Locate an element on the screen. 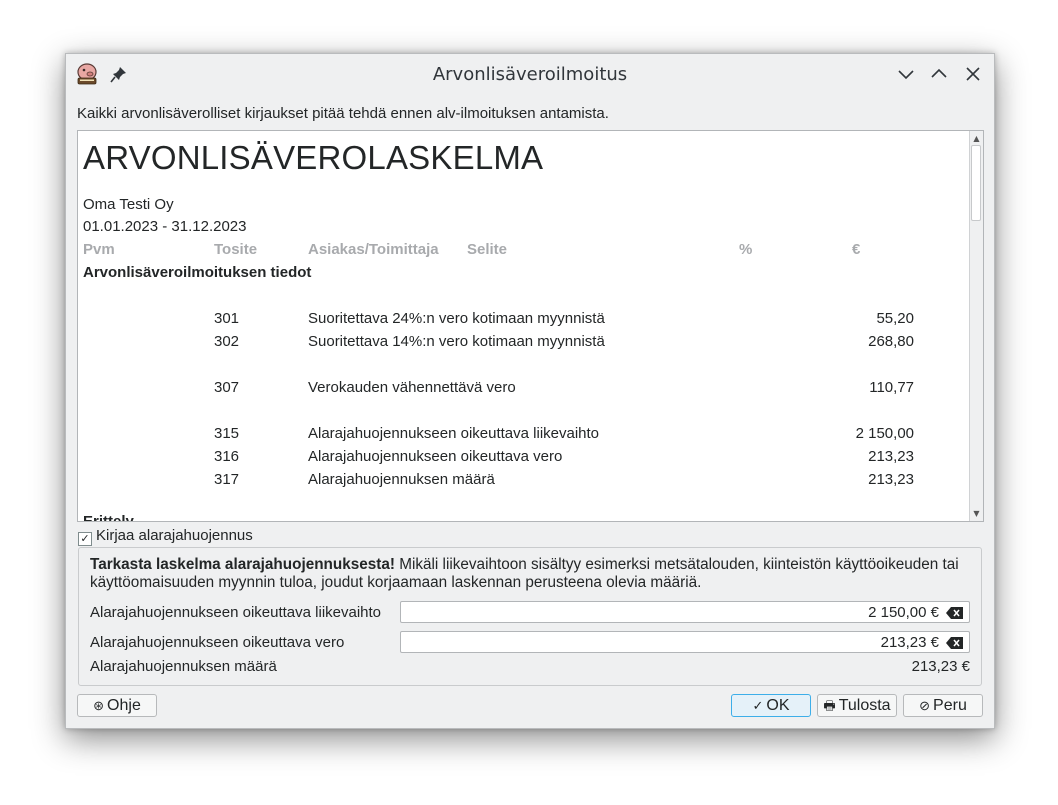  help-button: ⊛ Ohje is located at coordinates (117, 705).